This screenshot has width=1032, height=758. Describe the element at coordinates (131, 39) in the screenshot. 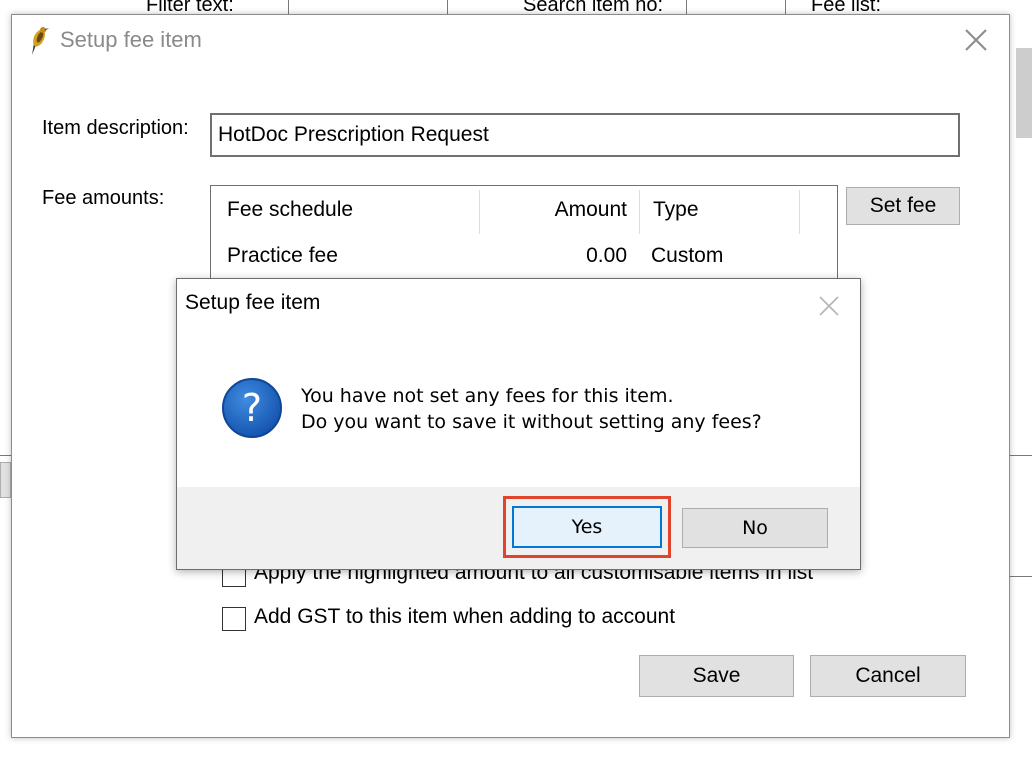

I see `main-dialog-title: Setup fee item` at that location.